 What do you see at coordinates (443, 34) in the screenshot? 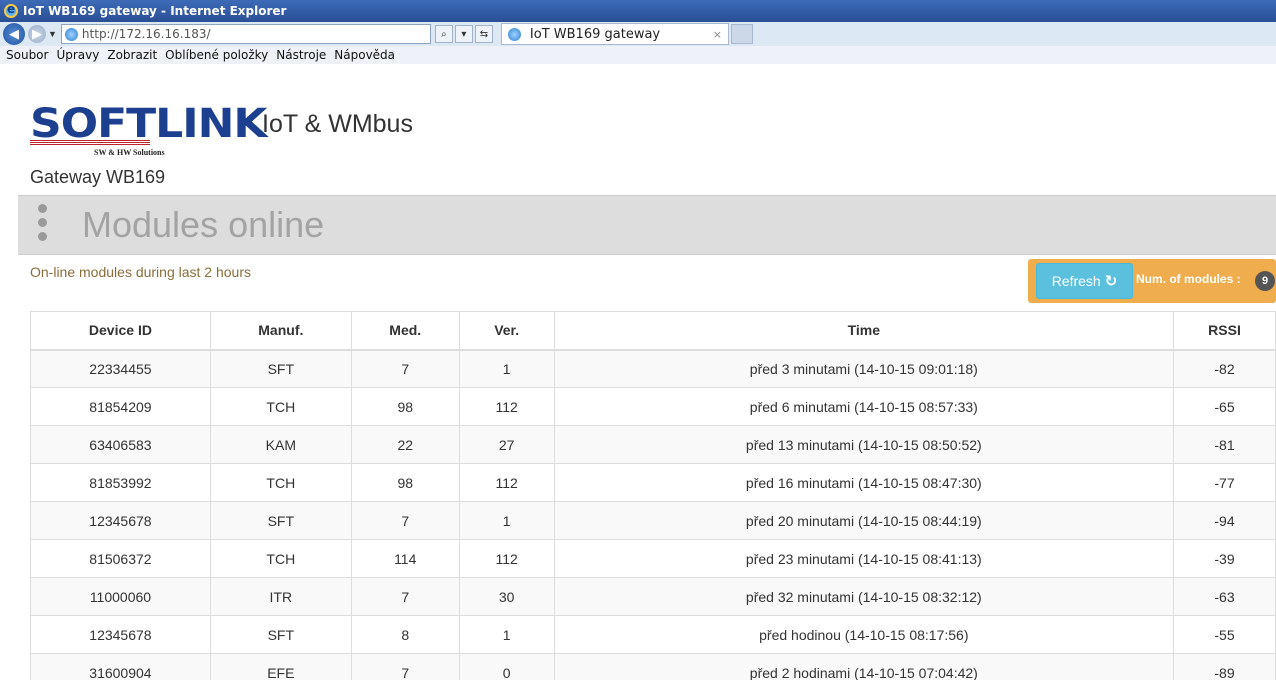
I see `search-icon: ⌕` at bounding box center [443, 34].